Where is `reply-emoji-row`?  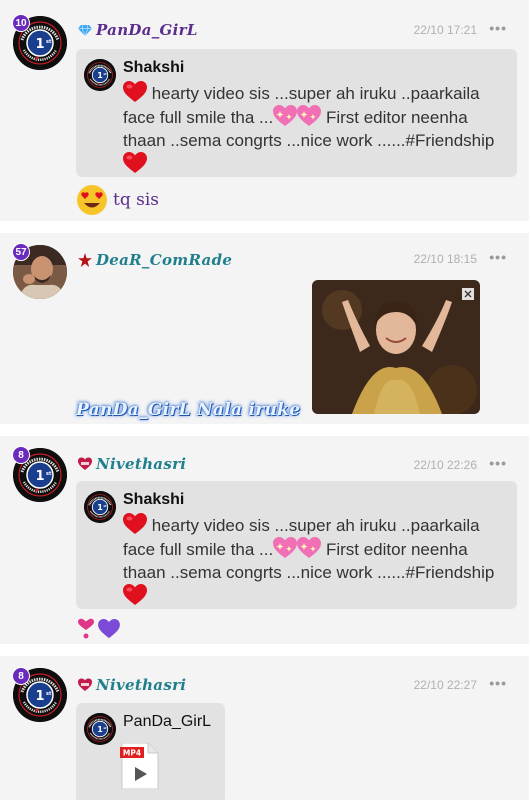
reply-emoji-row is located at coordinates (98, 629).